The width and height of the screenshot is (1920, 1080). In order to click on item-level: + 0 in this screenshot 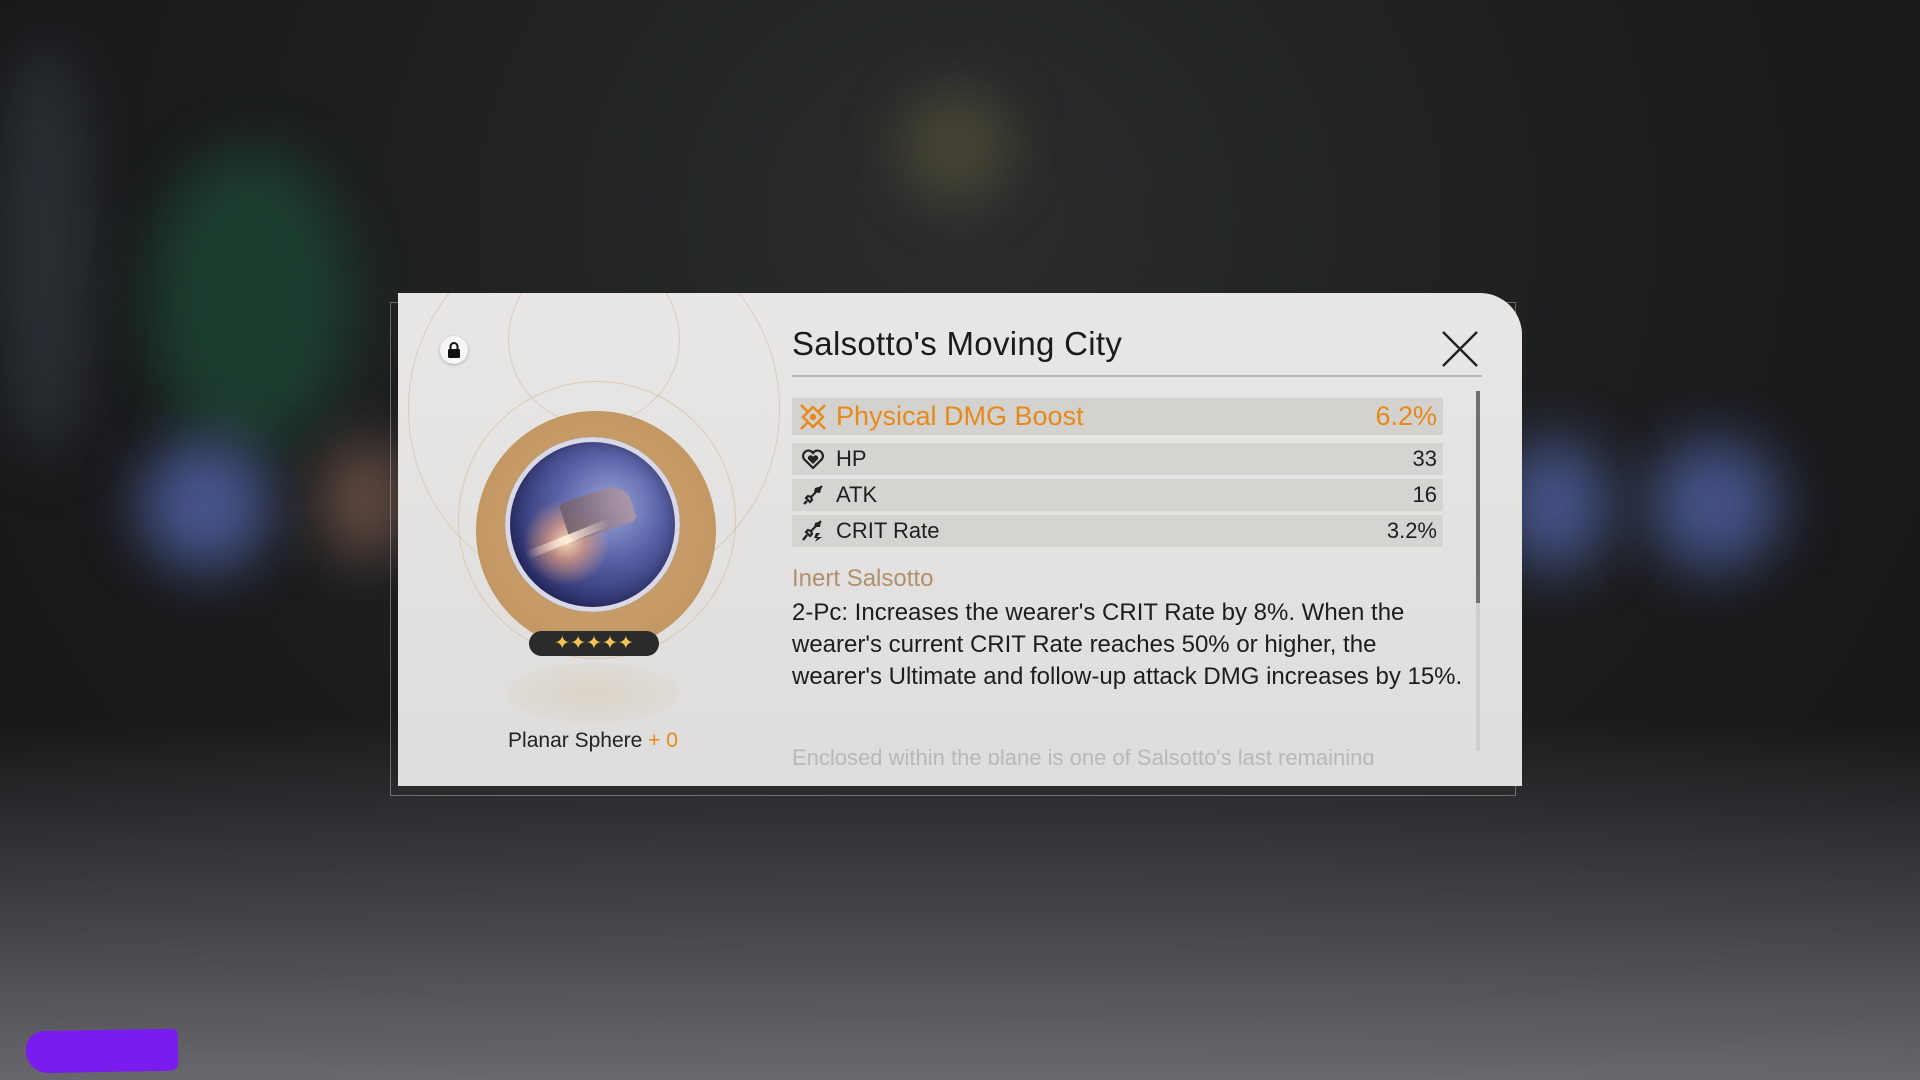, I will do `click(663, 740)`.